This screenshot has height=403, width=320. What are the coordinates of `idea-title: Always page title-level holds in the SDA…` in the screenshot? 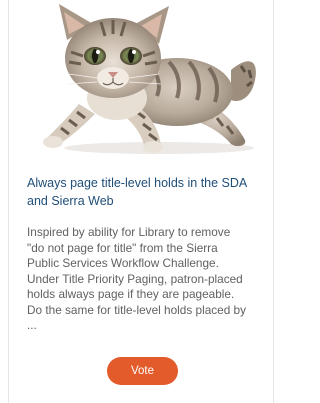 It's located at (146, 192).